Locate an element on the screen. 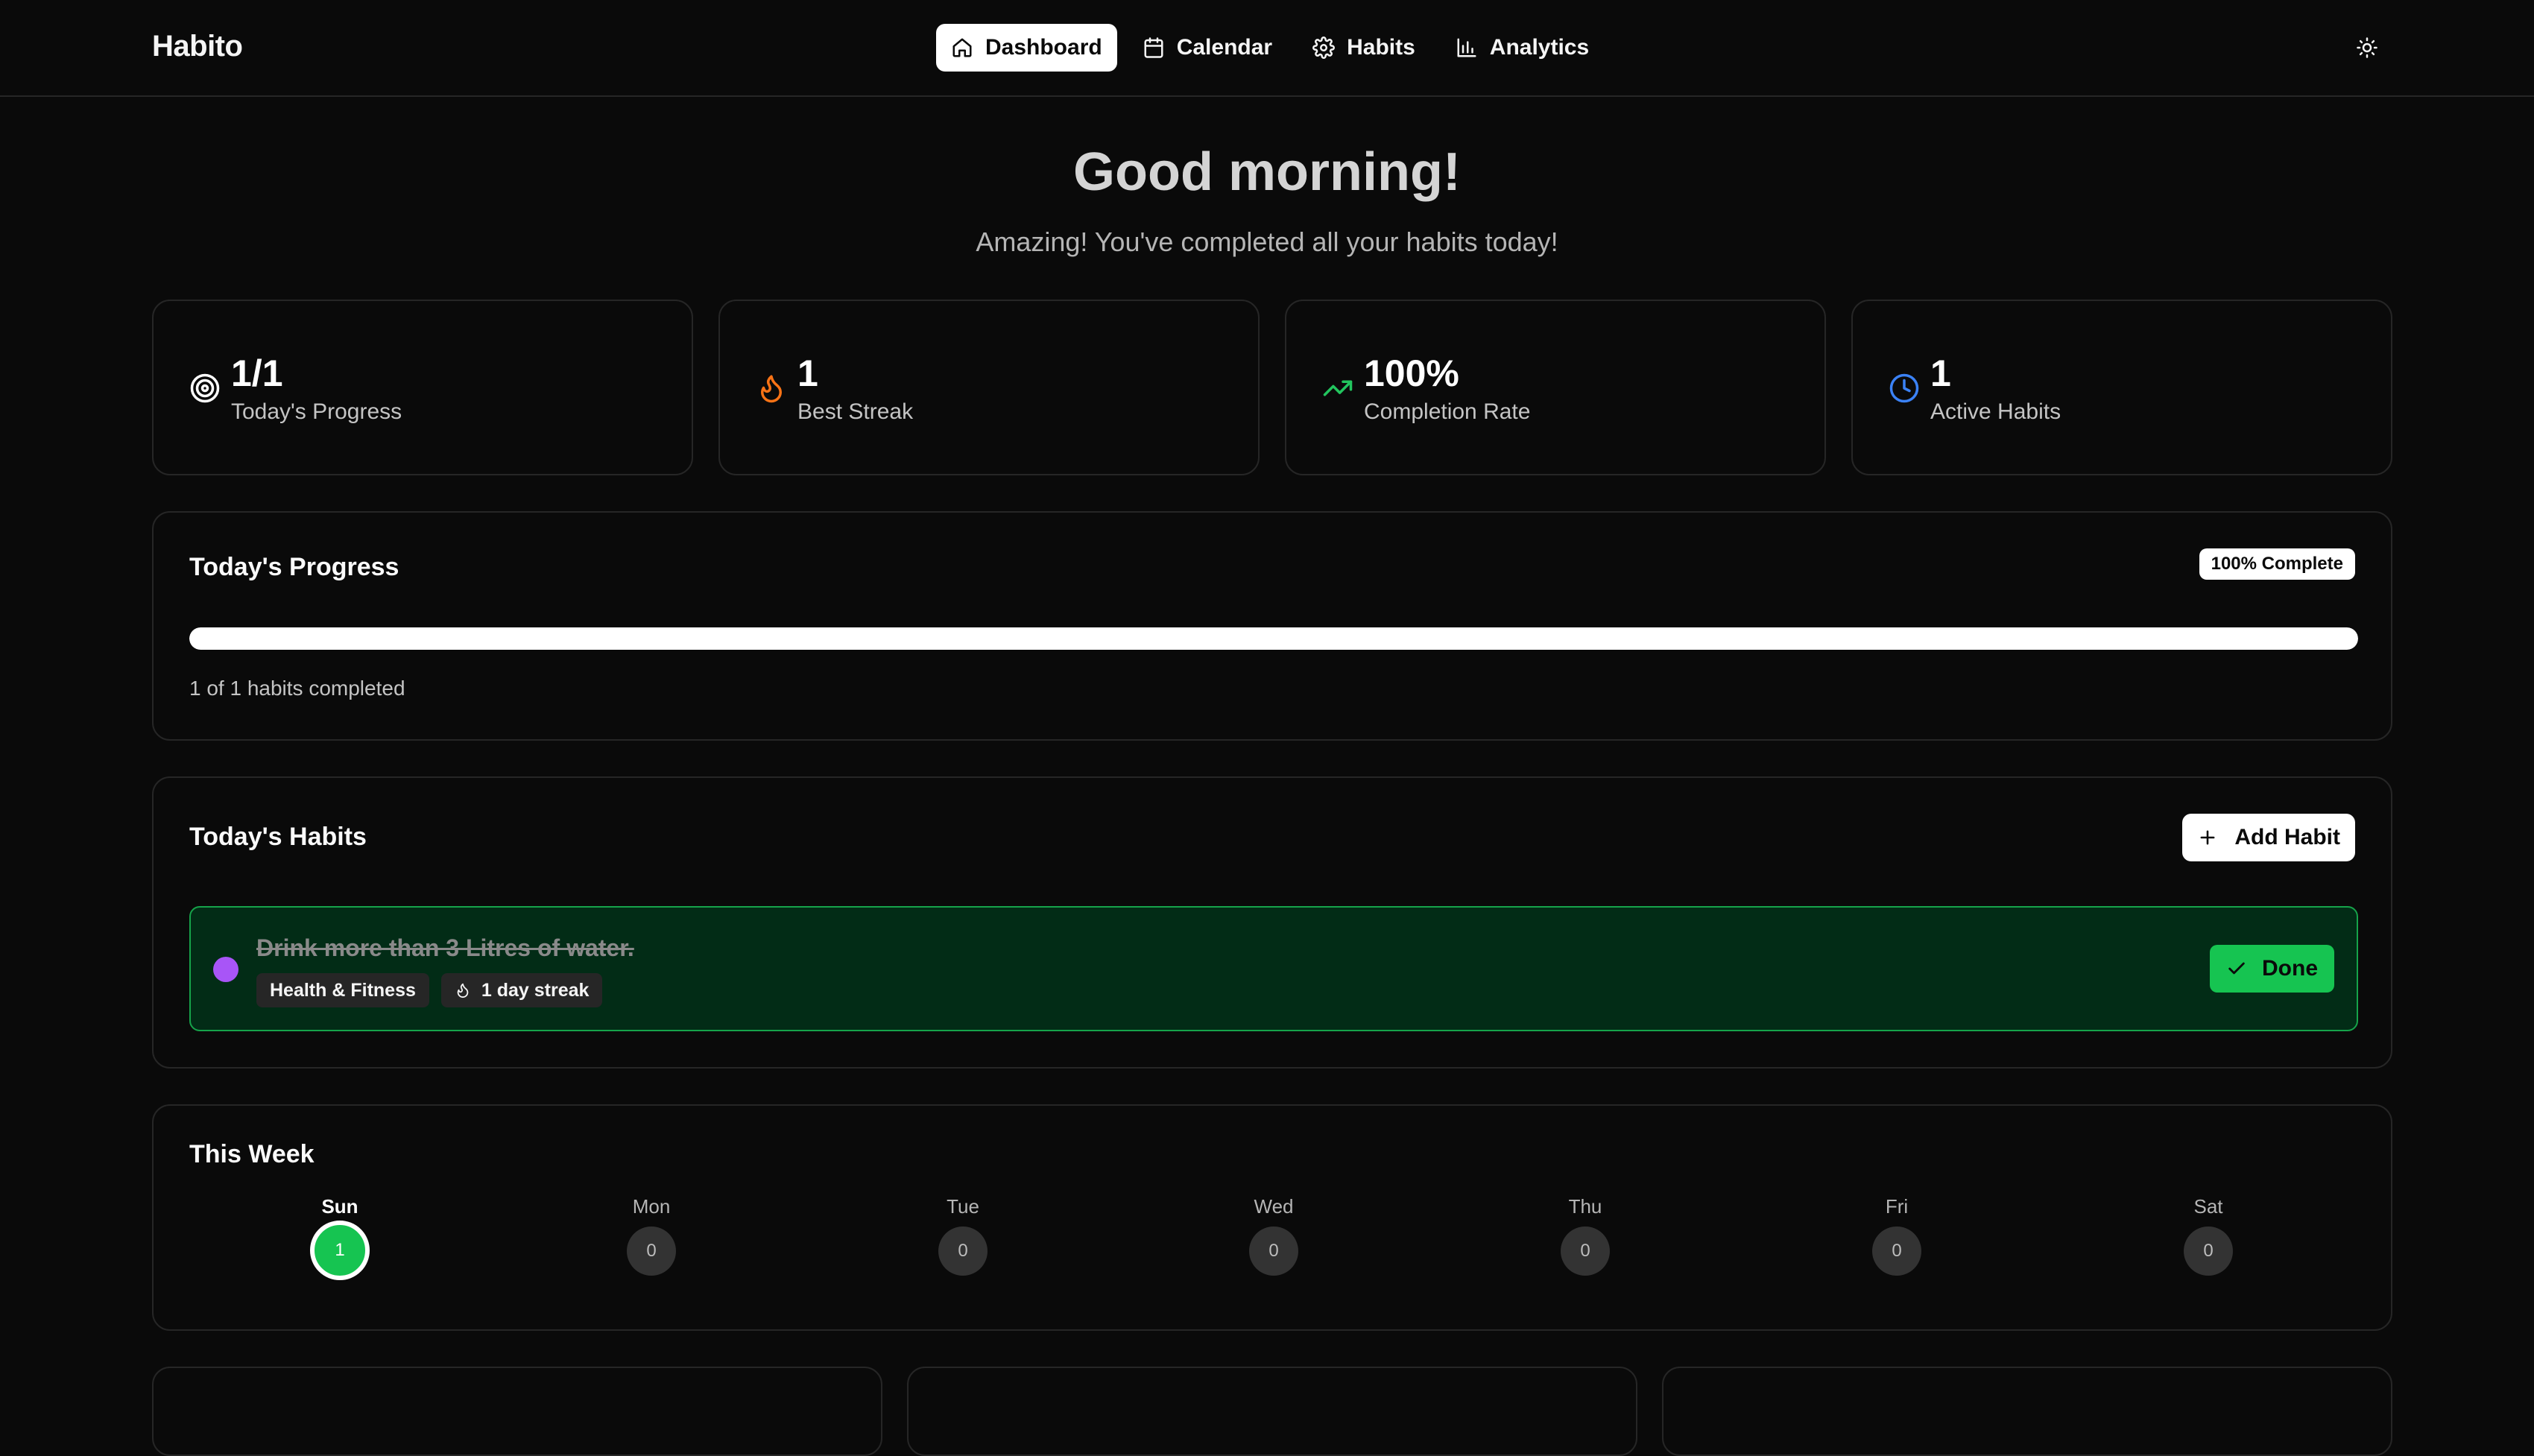 The image size is (2534, 1456). stat-card-completion-rate: 100% Completion Rate is located at coordinates (1555, 387).